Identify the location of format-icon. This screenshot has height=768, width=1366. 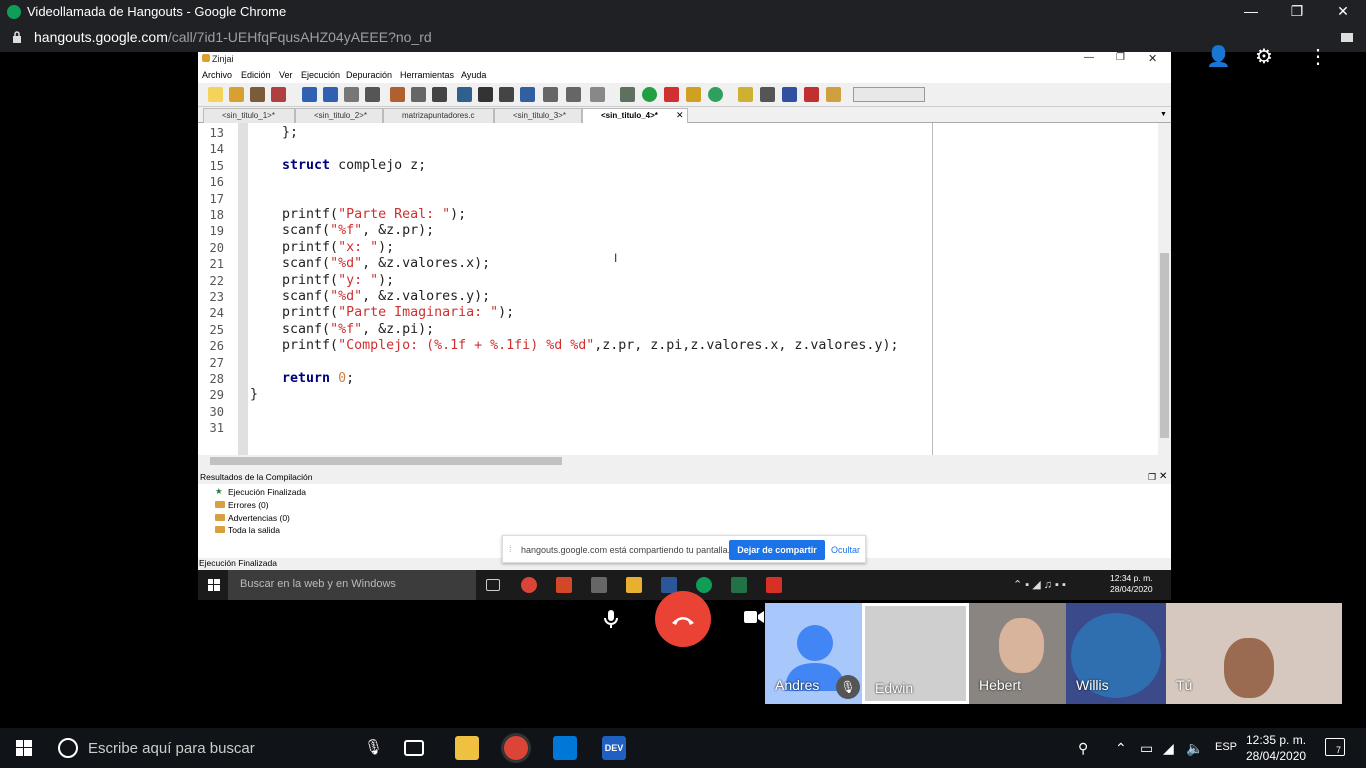
(597, 94).